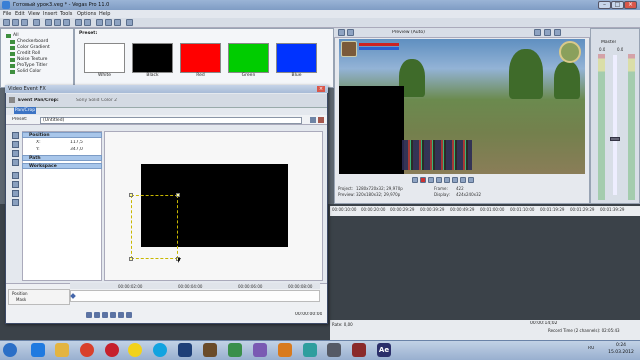 Image resolution: width=640 pixels, height=360 pixels. I want to click on edit-tool-icon, so click(99, 22).